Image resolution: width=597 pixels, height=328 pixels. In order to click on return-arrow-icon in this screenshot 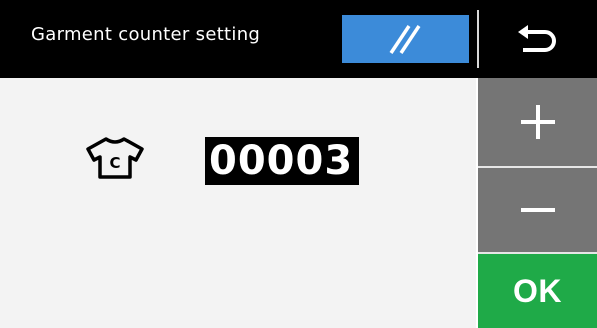, I will do `click(537, 38)`.